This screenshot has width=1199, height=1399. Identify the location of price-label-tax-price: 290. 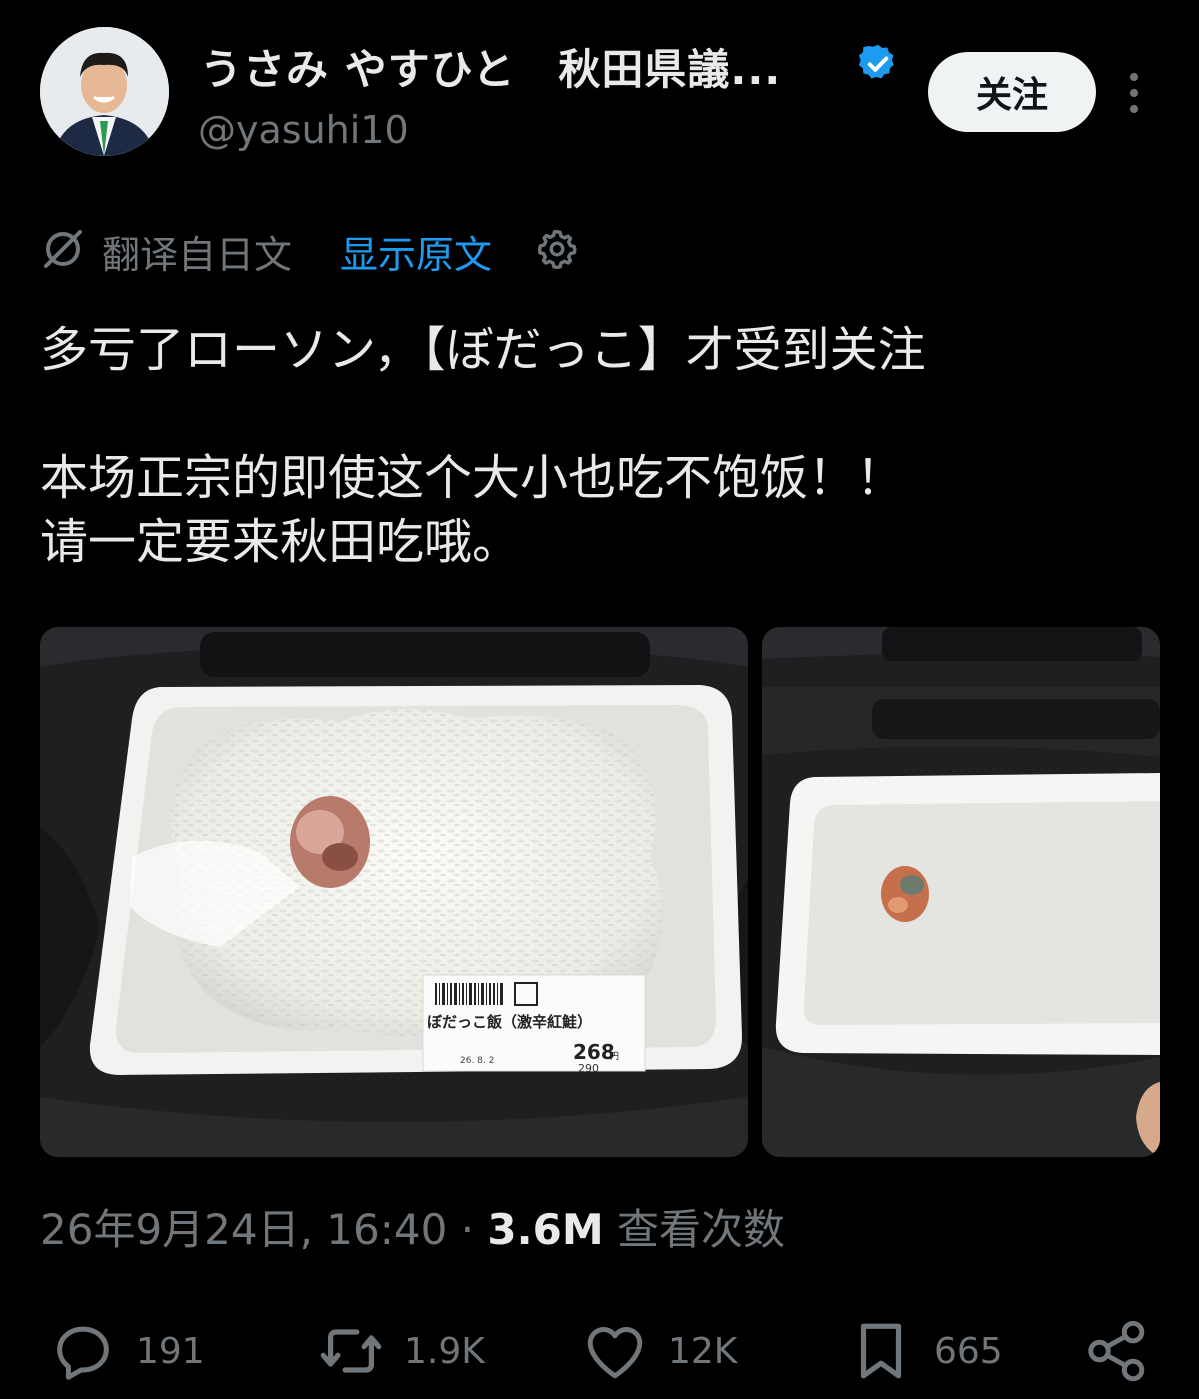
(588, 1068).